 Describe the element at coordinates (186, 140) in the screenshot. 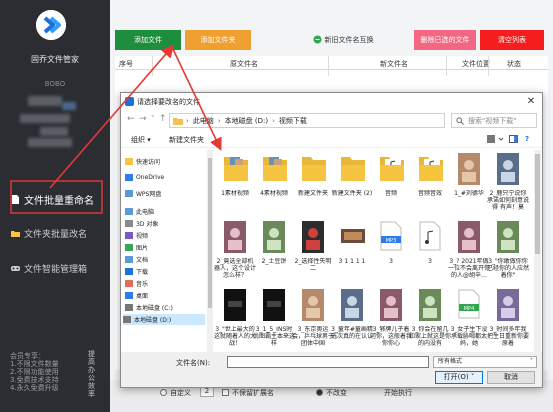

I see `new-folder-button: 新建文件夹` at that location.